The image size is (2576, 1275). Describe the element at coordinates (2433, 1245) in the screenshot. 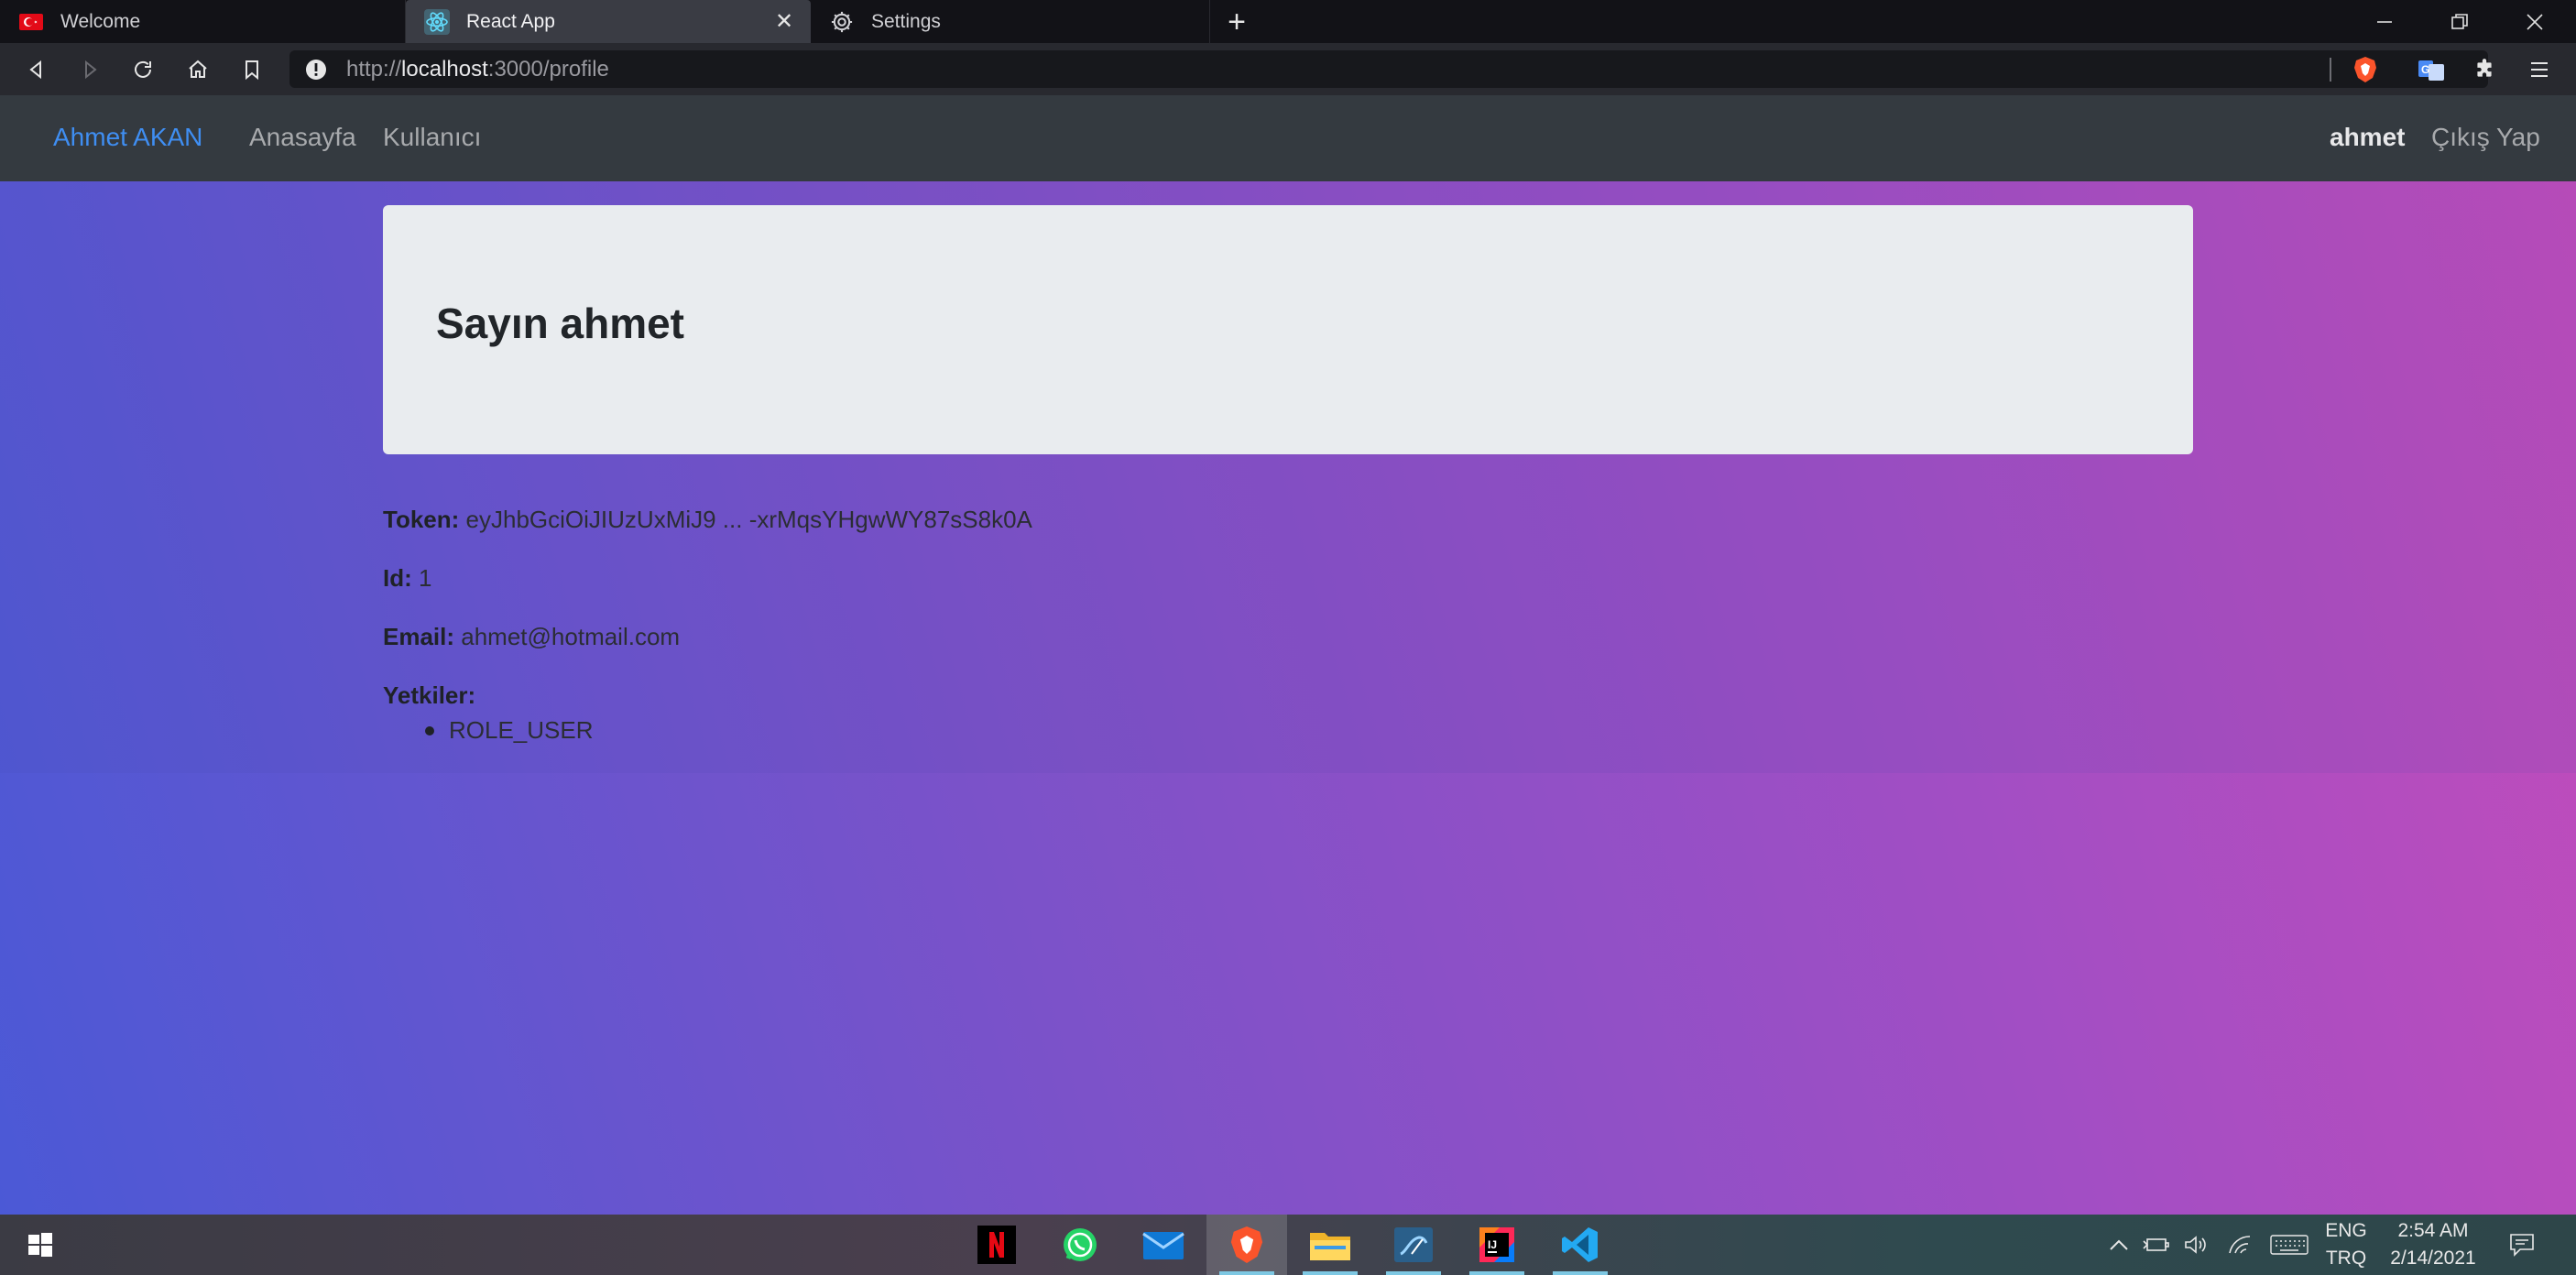

I see `system-clock: 2:54 AM 2/14/2021` at that location.